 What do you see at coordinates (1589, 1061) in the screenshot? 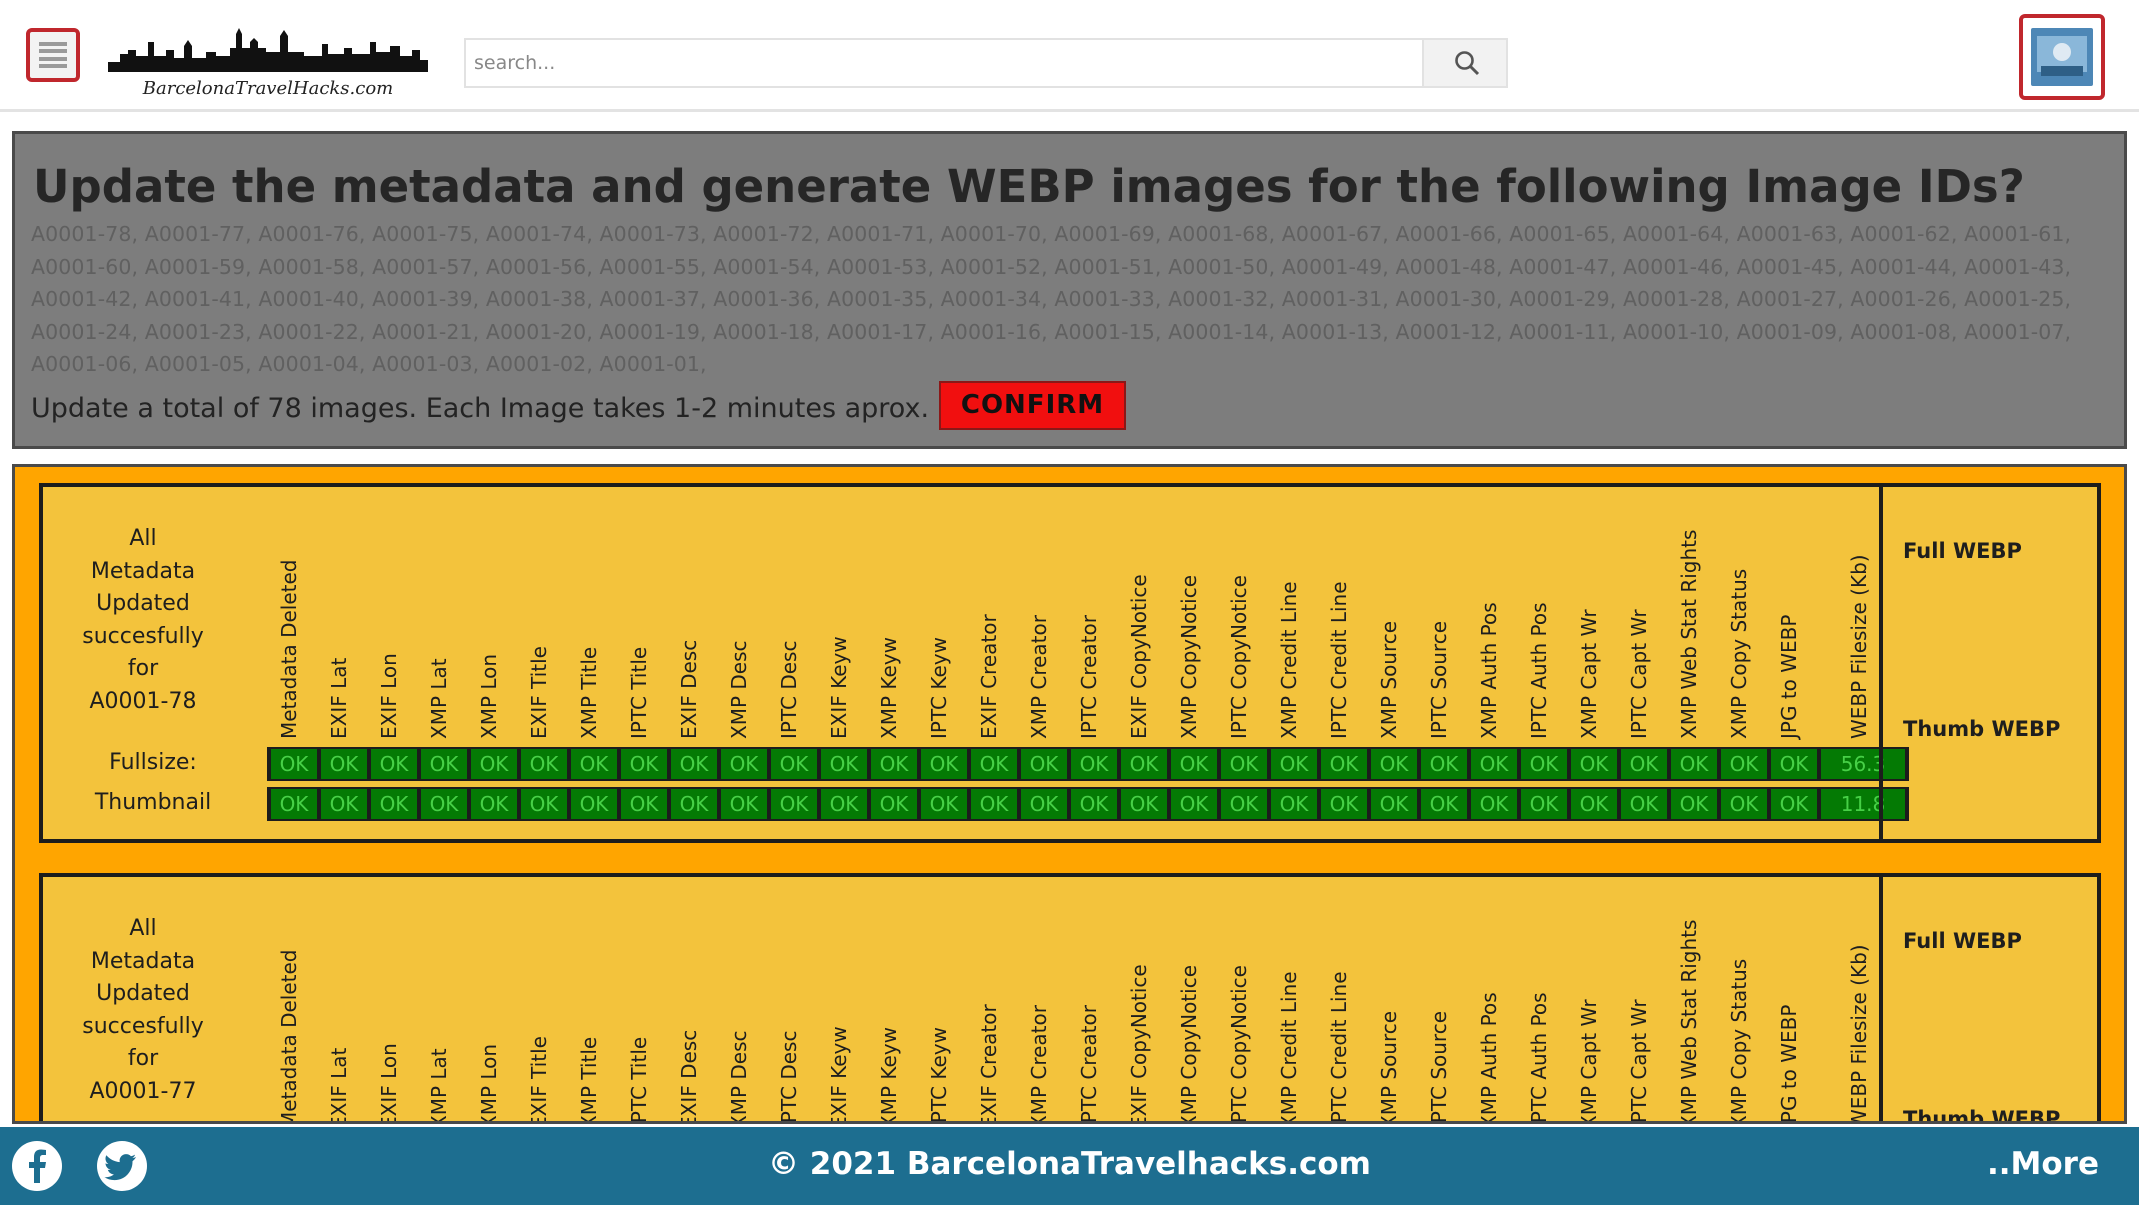
I see `column-header-label: XMP Capt Wr` at bounding box center [1589, 1061].